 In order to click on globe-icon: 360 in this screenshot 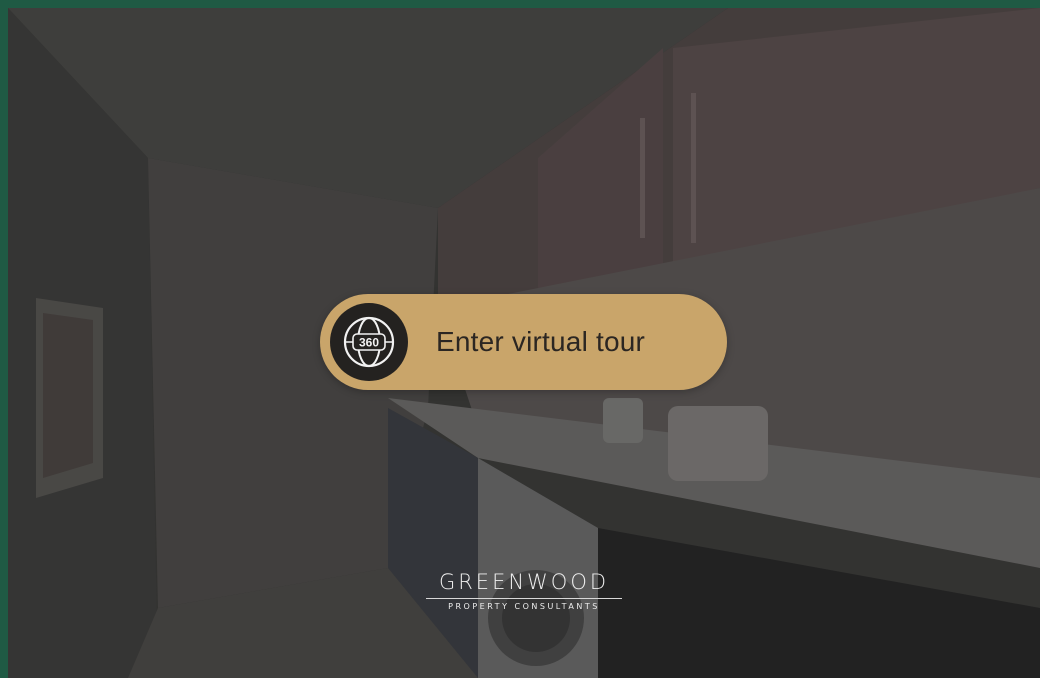, I will do `click(369, 342)`.